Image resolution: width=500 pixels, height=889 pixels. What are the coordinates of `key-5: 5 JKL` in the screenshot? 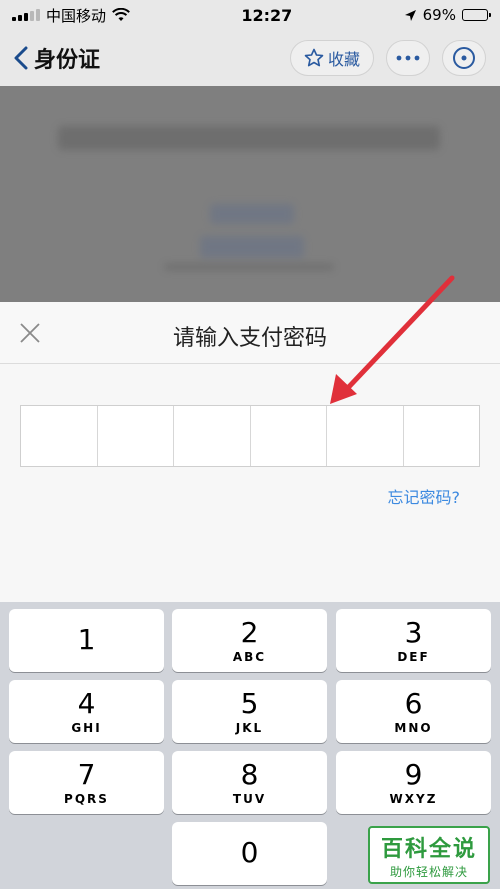 It's located at (249, 711).